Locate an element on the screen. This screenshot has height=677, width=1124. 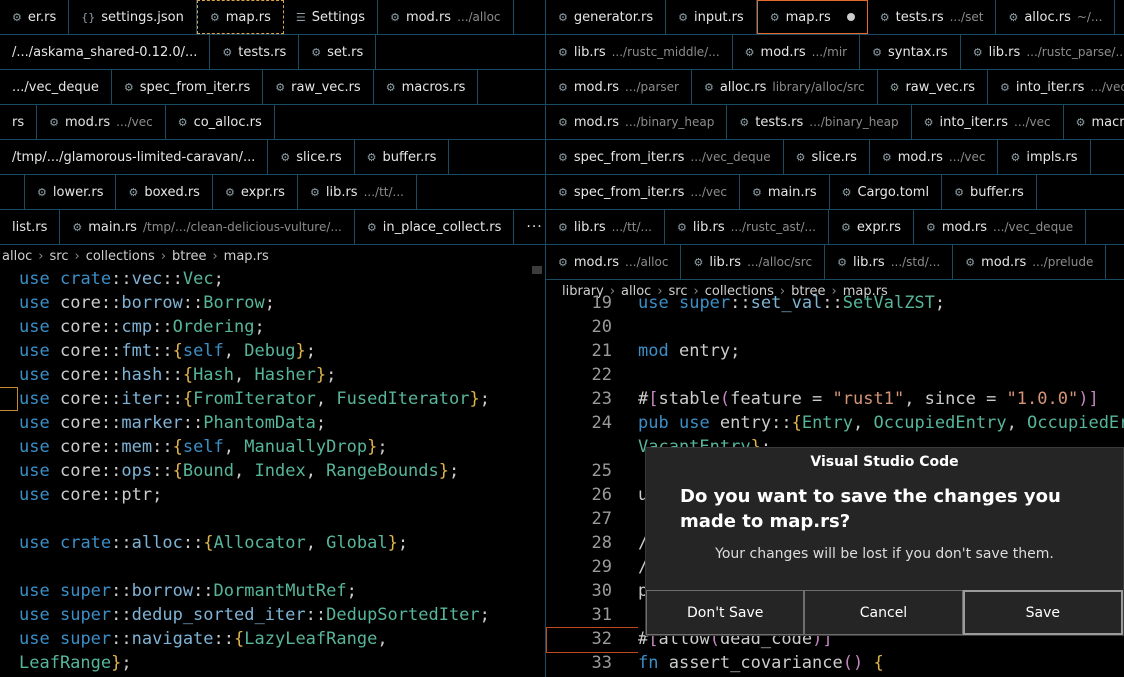
code-line: use core::marker::PhantomData; is located at coordinates (254, 423).